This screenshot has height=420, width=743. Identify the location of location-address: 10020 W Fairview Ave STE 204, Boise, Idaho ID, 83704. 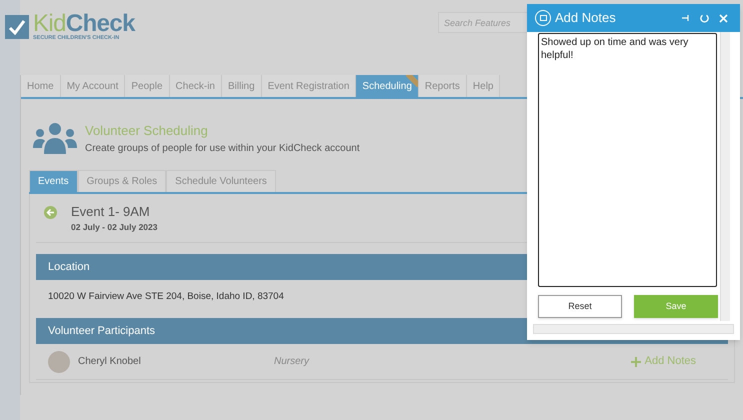
(166, 297).